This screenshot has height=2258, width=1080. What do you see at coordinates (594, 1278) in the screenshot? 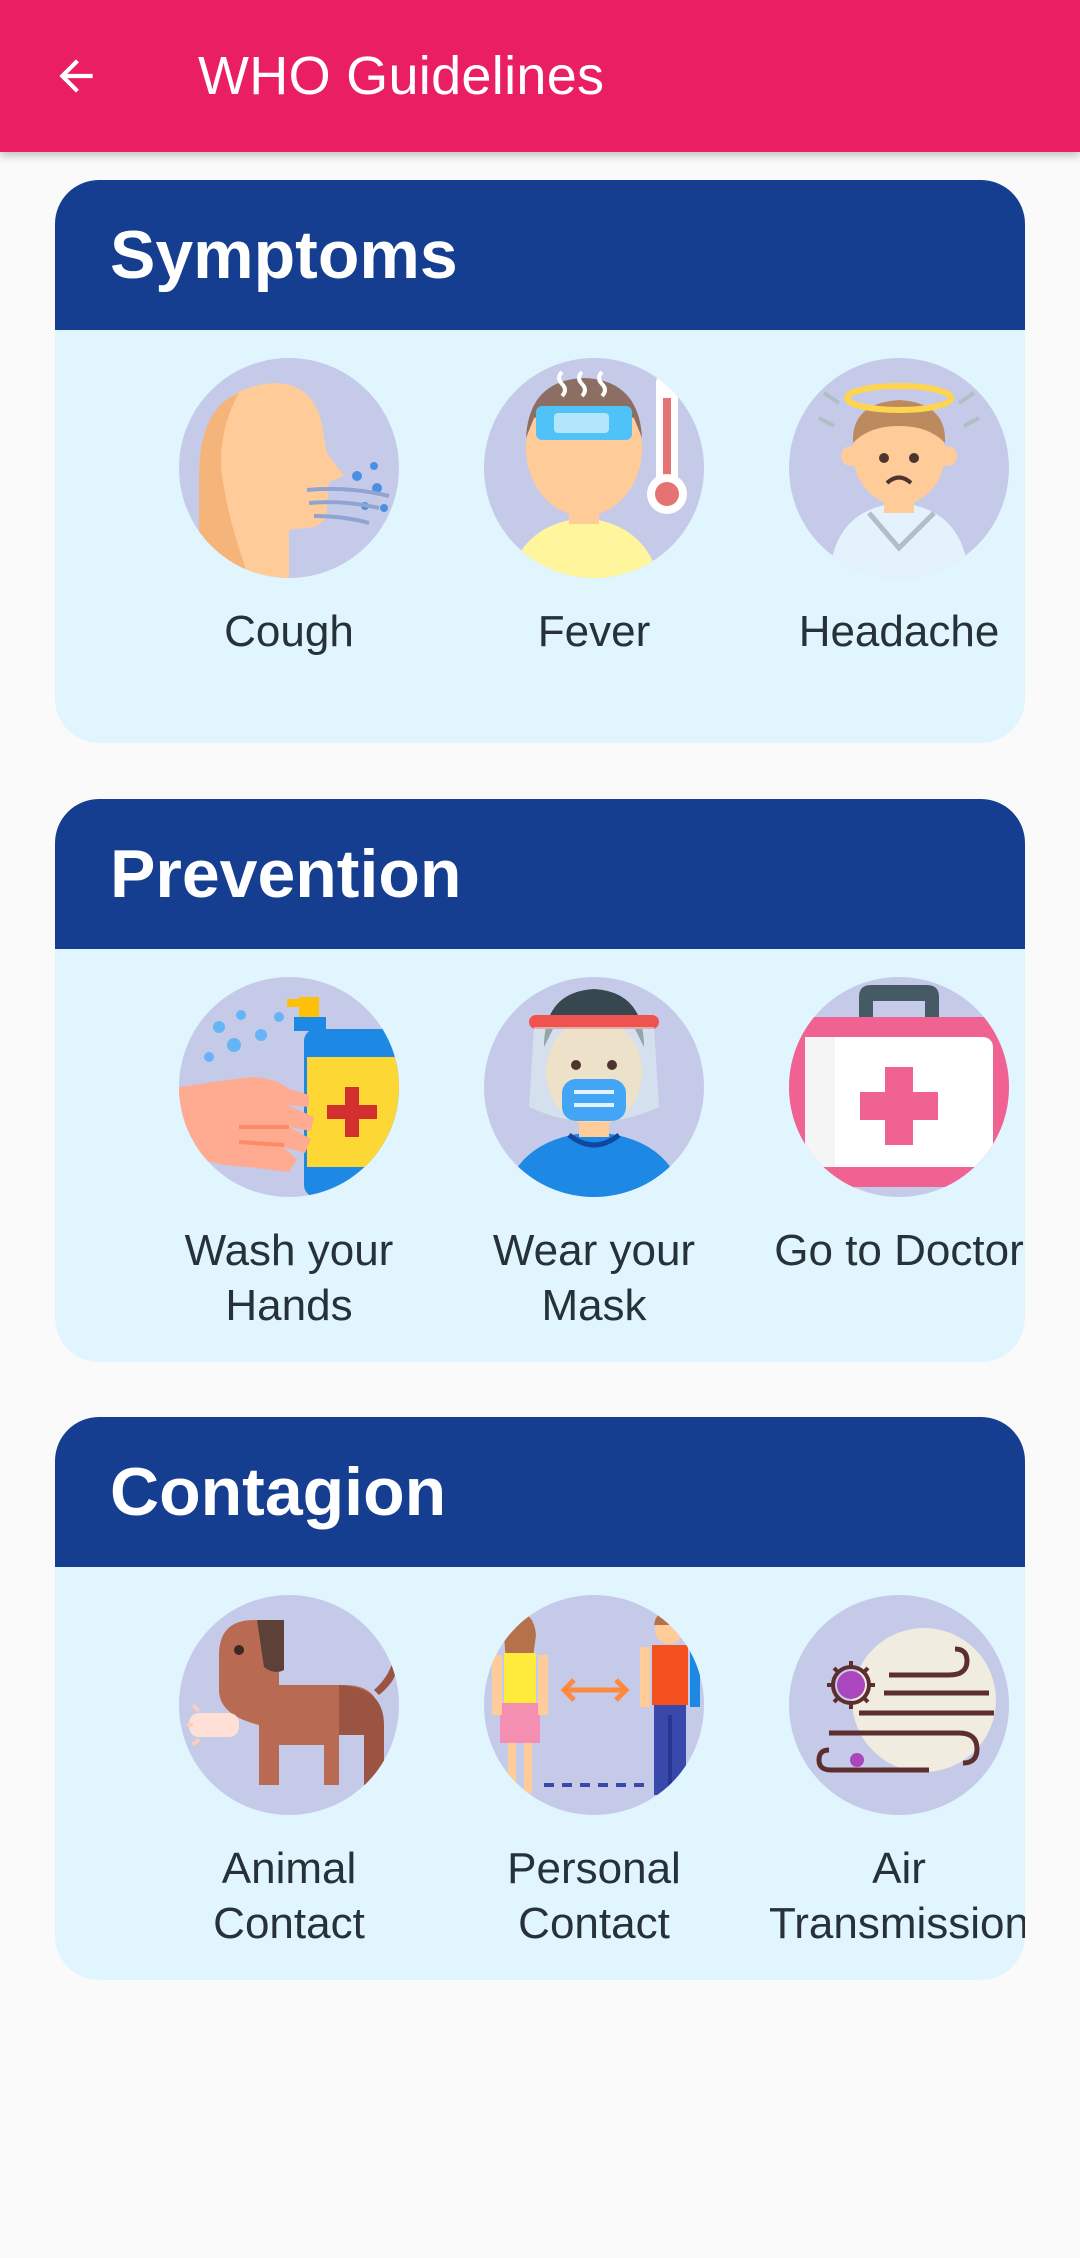
I see `item-label: Wear your Mask` at bounding box center [594, 1278].